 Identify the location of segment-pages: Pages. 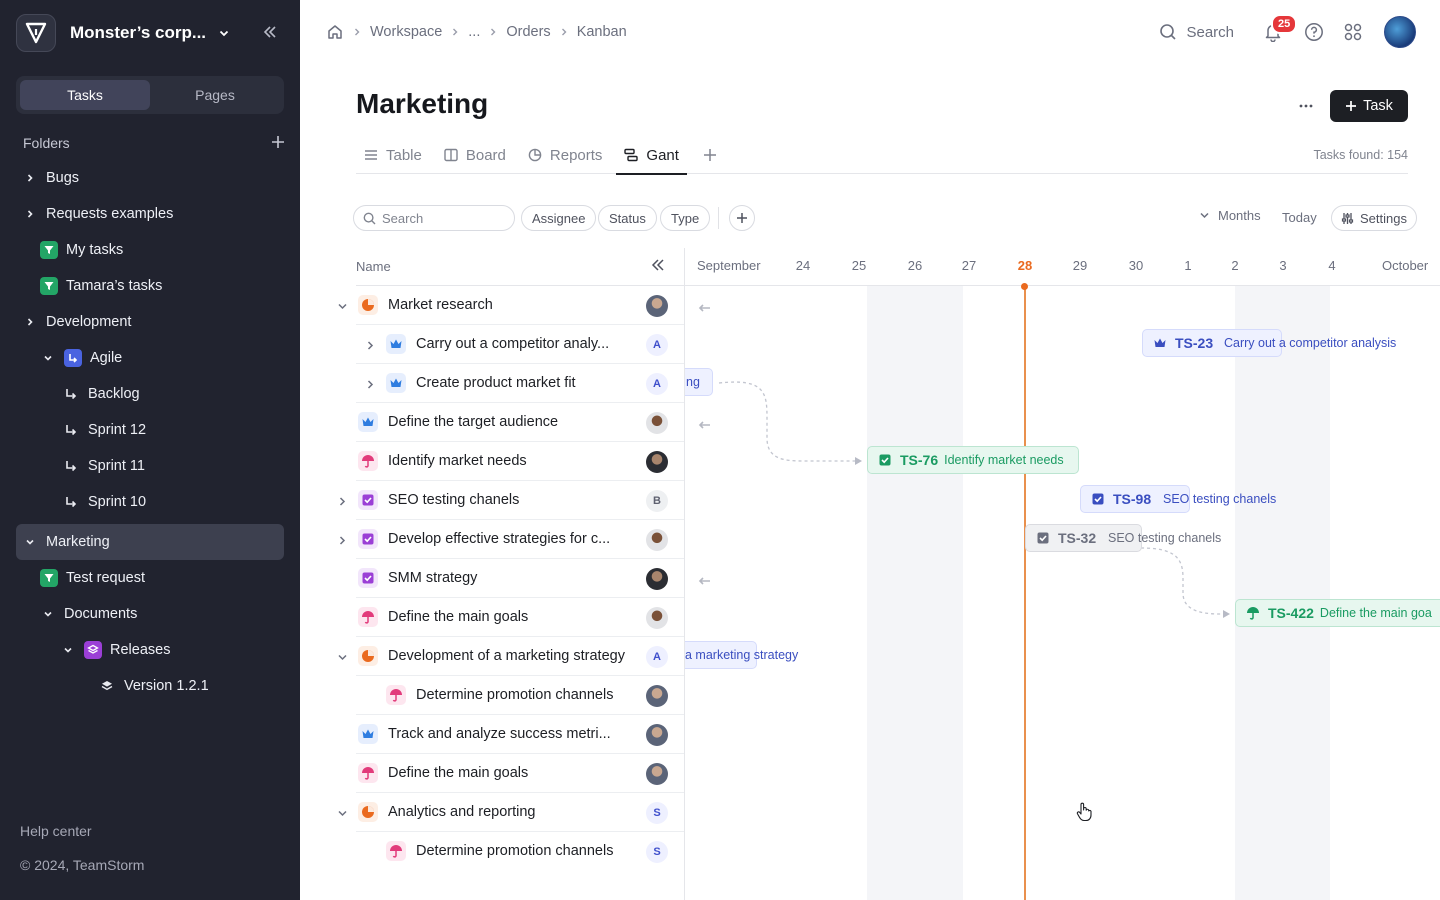
(215, 95).